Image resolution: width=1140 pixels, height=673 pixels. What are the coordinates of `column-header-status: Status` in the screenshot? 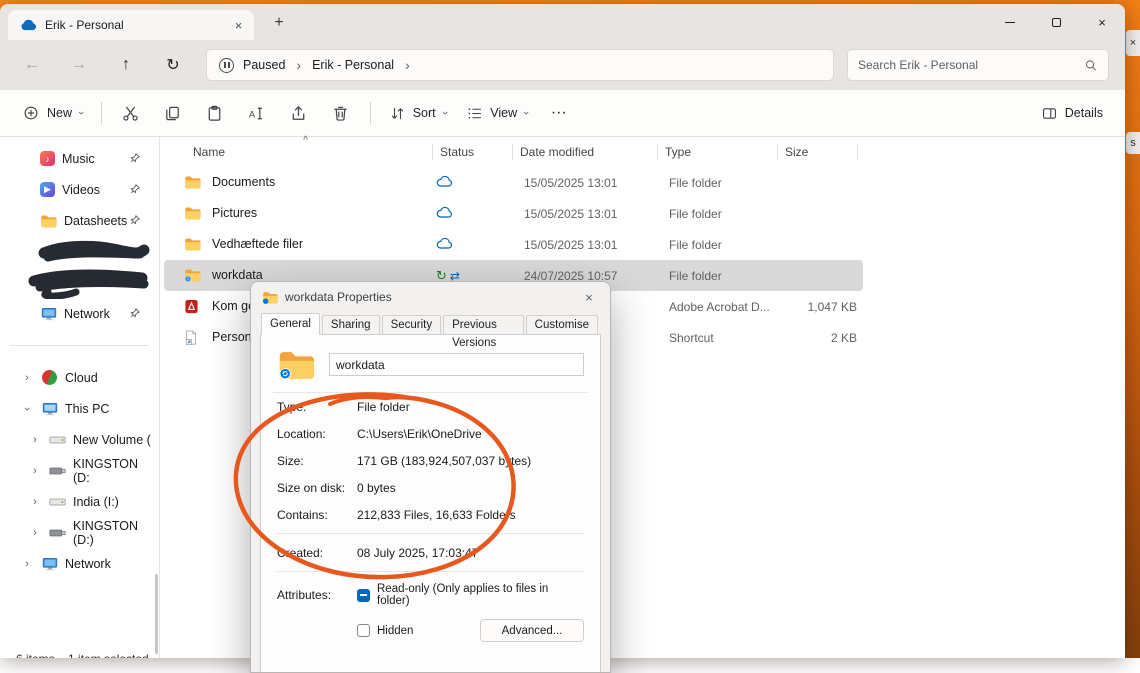 It's located at (457, 152).